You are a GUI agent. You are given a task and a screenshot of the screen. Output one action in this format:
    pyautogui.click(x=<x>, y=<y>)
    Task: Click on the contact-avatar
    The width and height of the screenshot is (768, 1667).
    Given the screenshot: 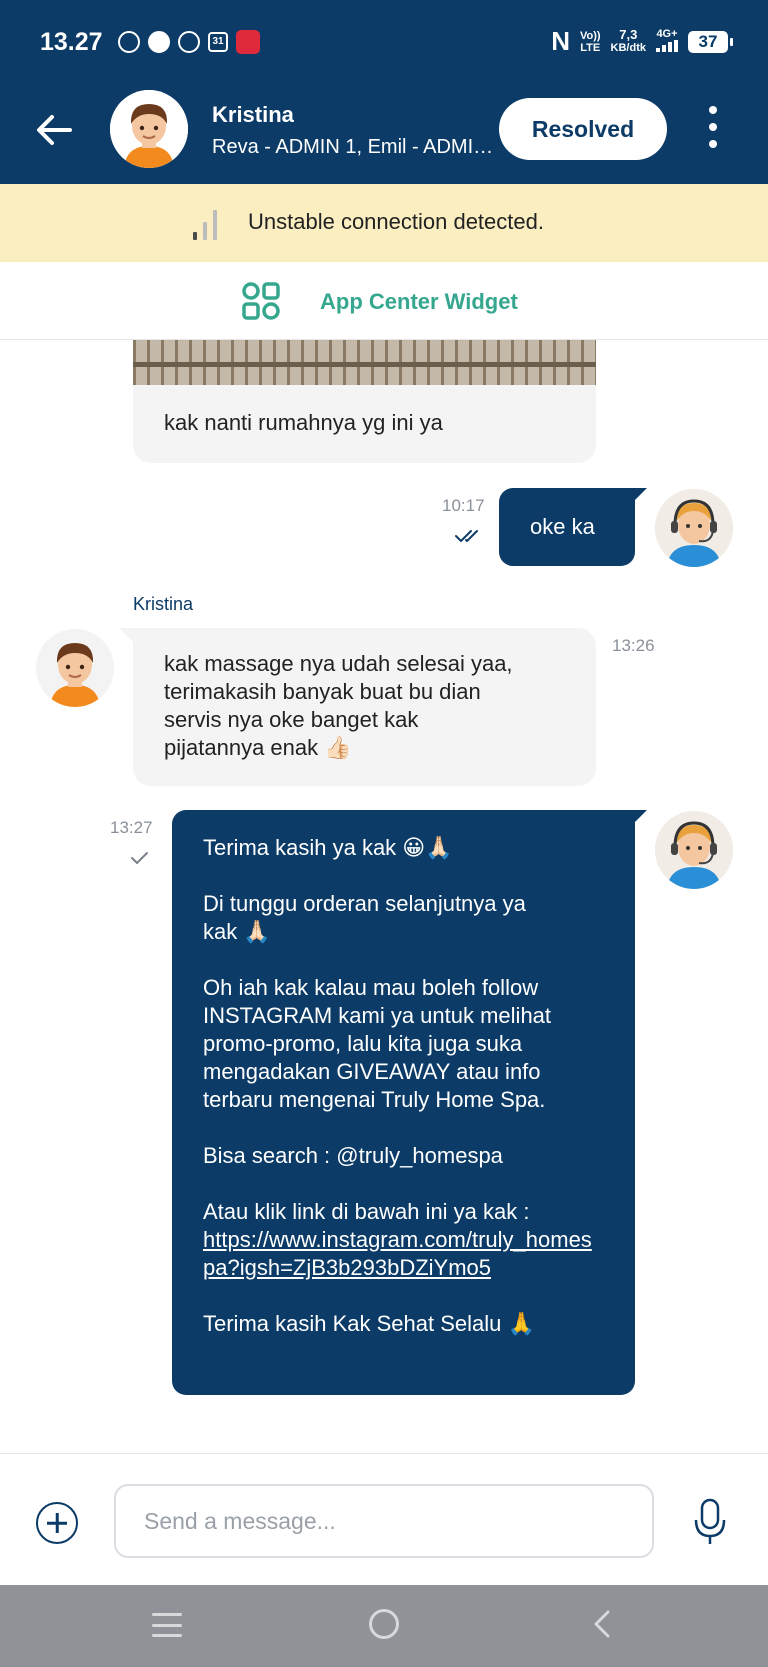 What is the action you would take?
    pyautogui.click(x=149, y=129)
    